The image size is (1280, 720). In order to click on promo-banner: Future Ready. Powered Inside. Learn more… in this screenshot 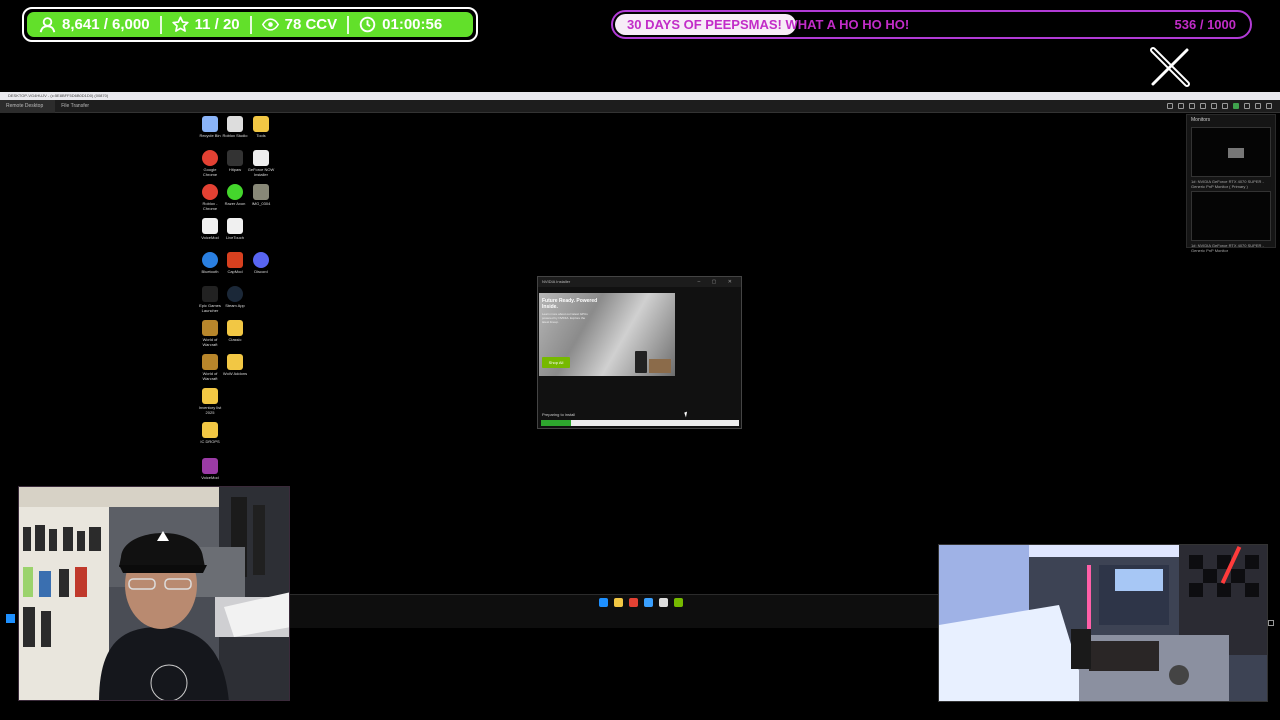, I will do `click(607, 334)`.